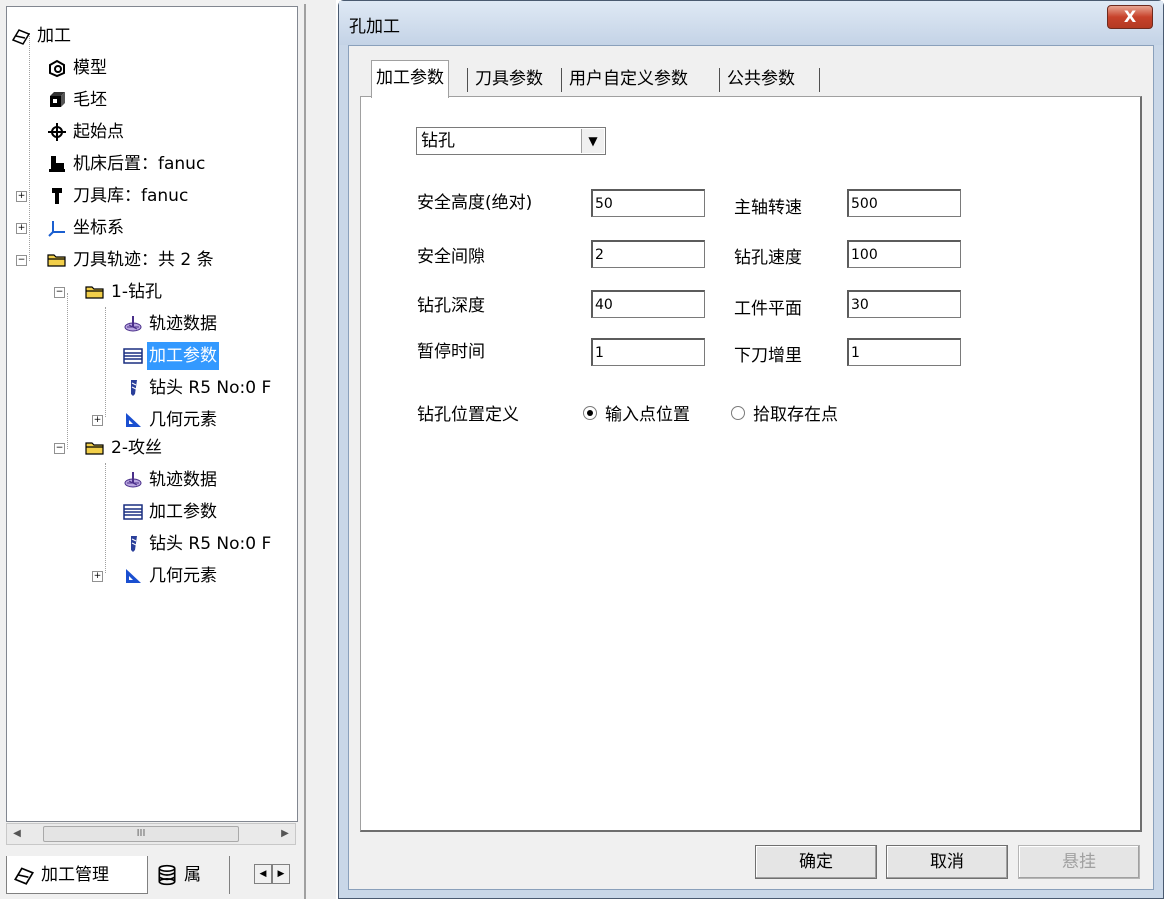  I want to click on tab-machining-manager: 加工管理, so click(77, 875).